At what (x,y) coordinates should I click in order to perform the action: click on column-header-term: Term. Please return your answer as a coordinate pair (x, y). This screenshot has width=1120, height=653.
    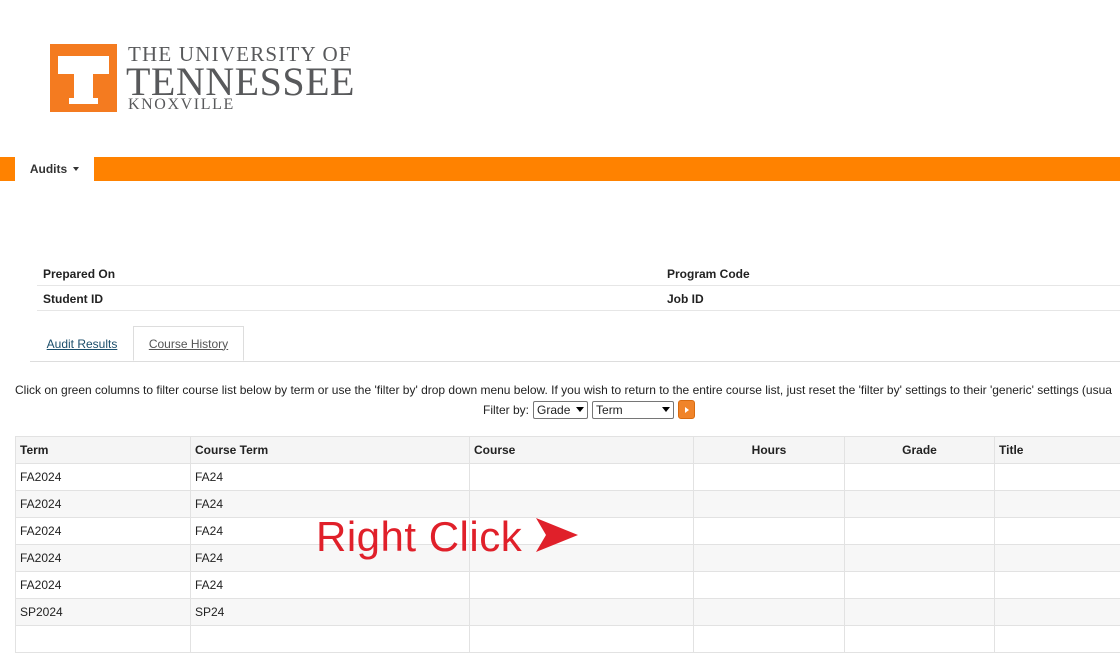
    Looking at the image, I should click on (103, 450).